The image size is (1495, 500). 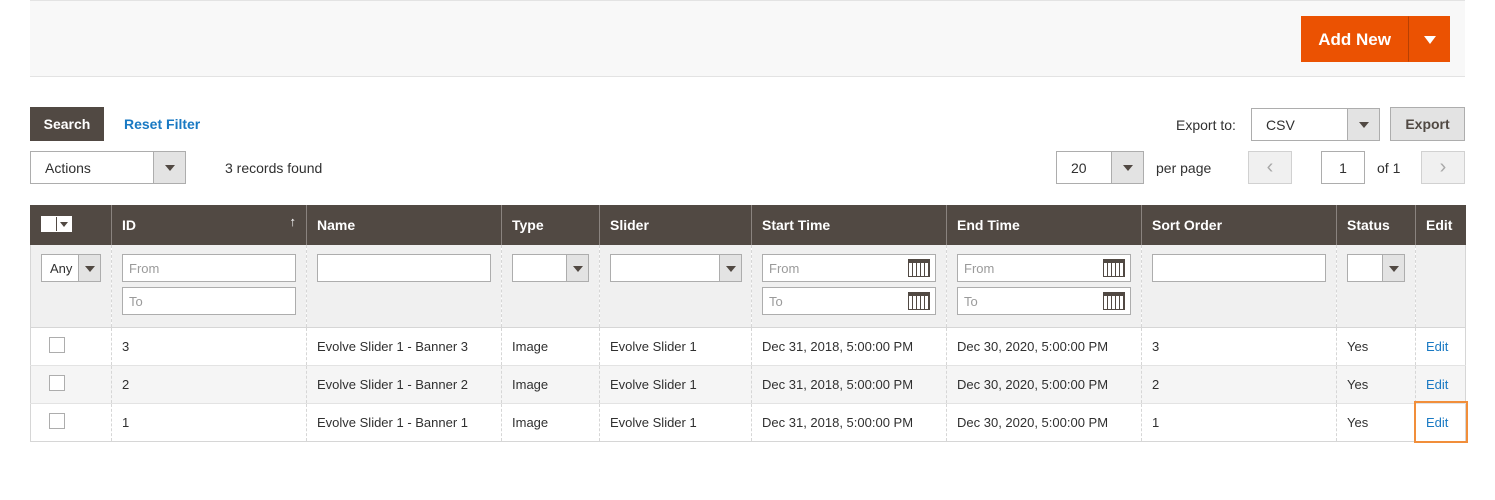 I want to click on current-page-input, so click(x=1343, y=167).